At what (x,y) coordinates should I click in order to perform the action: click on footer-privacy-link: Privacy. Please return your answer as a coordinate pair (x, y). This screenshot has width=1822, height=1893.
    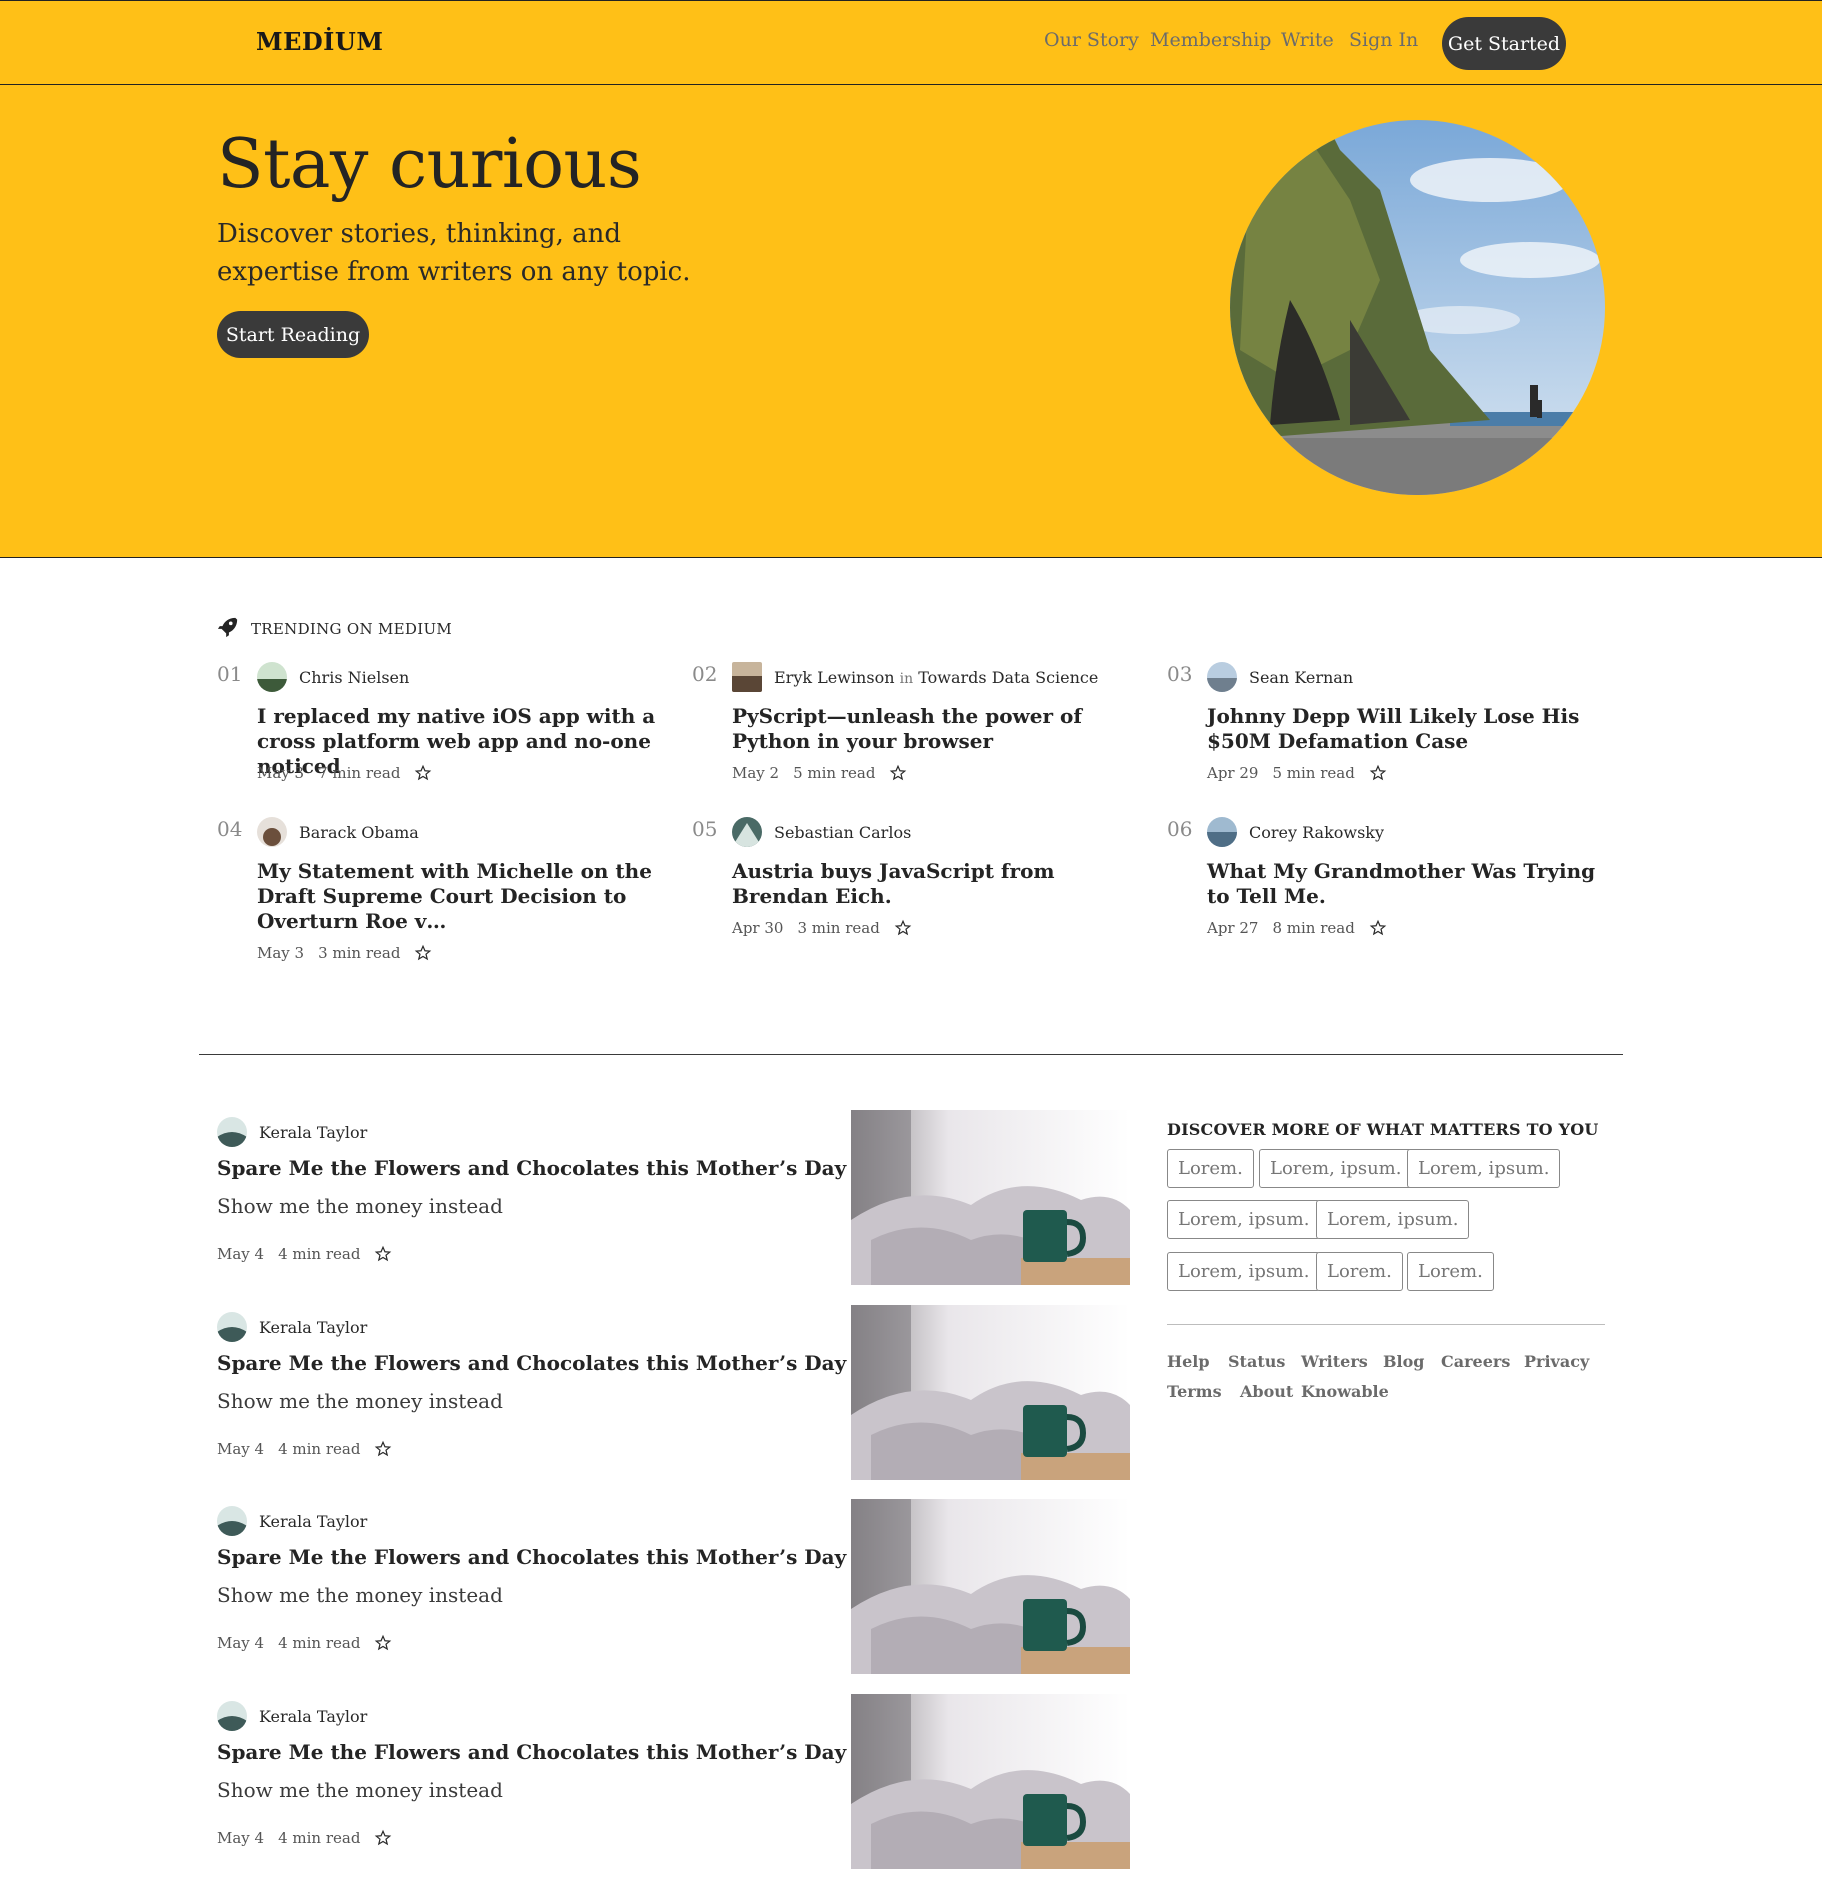
    Looking at the image, I should click on (1556, 1361).